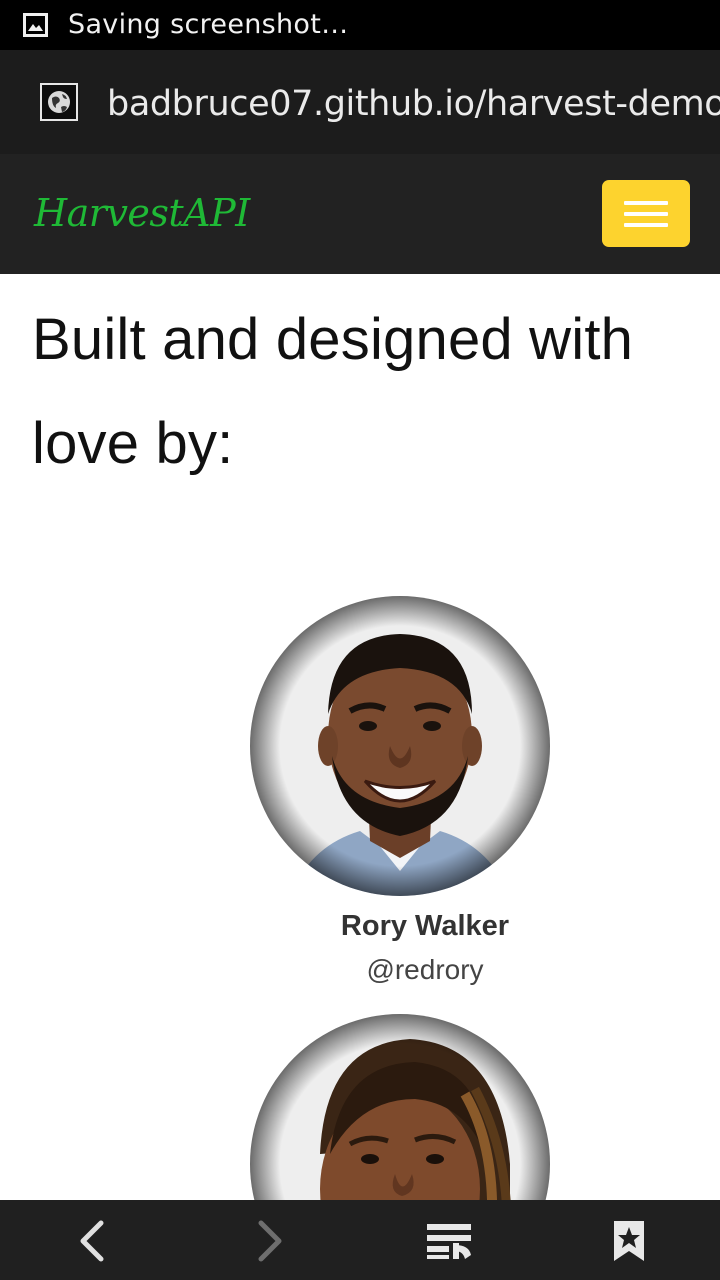 This screenshot has height=1280, width=720. What do you see at coordinates (142, 213) in the screenshot?
I see `brand-logo: HarvestAPI` at bounding box center [142, 213].